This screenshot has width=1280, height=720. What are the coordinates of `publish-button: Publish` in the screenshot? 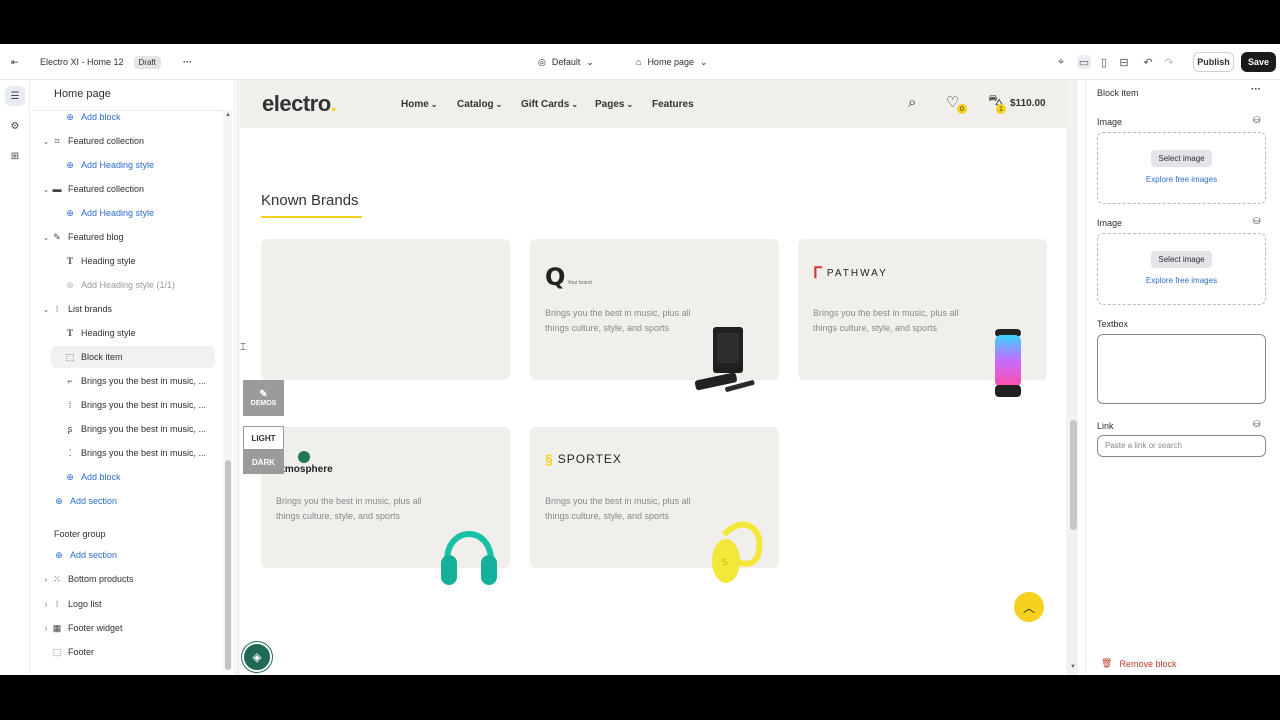 It's located at (1213, 62).